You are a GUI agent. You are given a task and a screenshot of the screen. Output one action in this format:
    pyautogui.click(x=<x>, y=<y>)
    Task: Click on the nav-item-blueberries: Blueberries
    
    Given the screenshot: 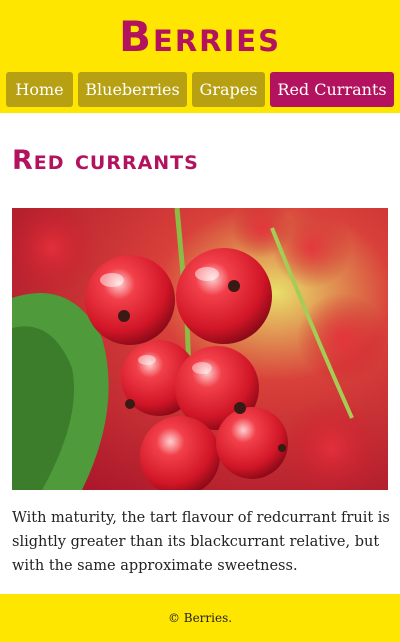 What is the action you would take?
    pyautogui.click(x=132, y=89)
    